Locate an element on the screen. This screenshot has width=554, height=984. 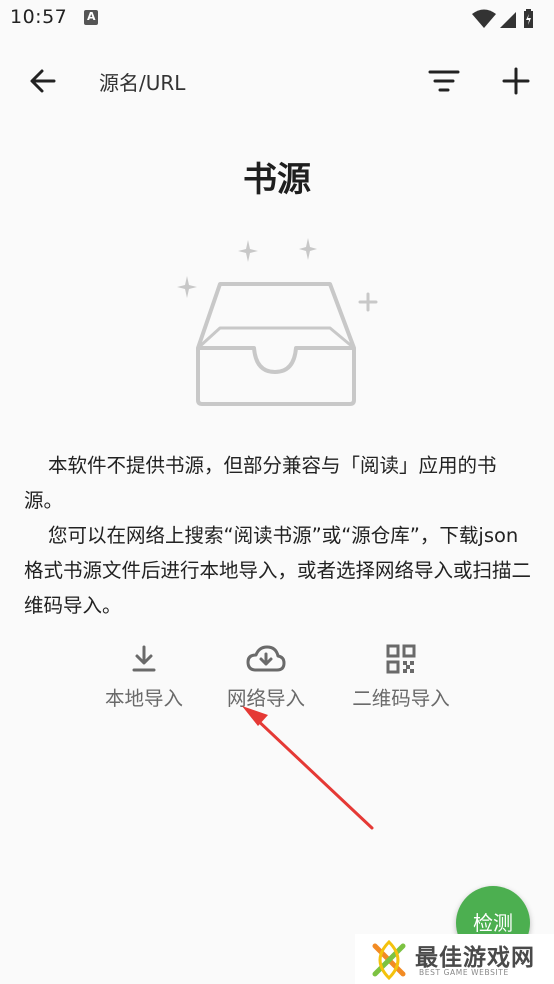
local-import-label: 本地导入 is located at coordinates (143, 698).